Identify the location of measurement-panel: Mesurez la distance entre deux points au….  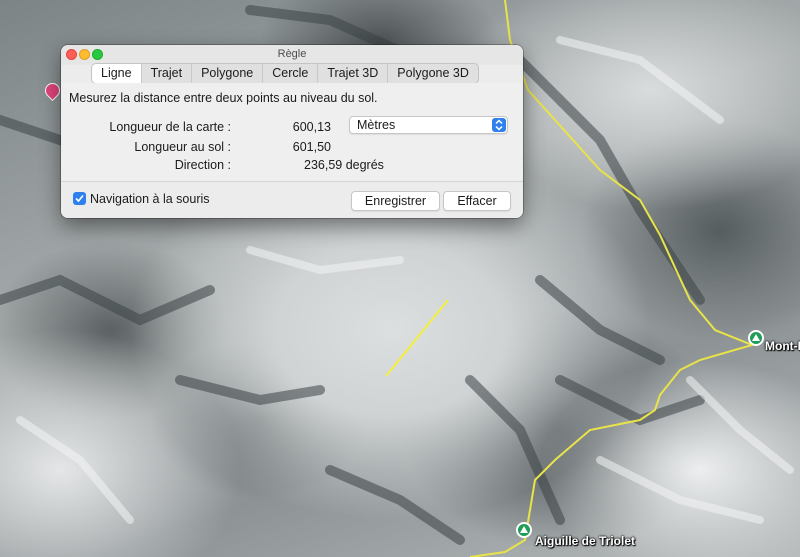
(292, 132).